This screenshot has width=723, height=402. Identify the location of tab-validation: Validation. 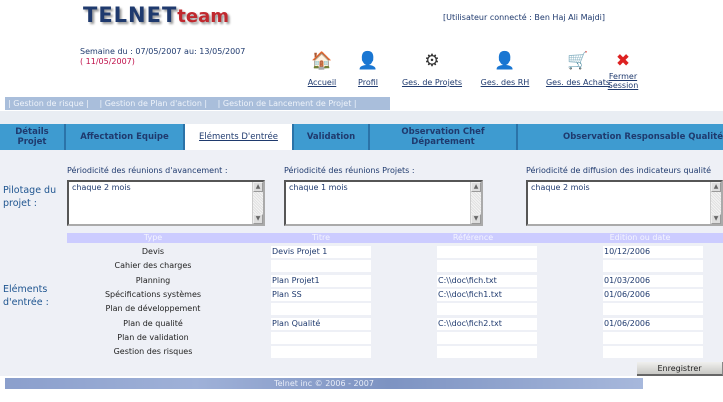
(331, 137).